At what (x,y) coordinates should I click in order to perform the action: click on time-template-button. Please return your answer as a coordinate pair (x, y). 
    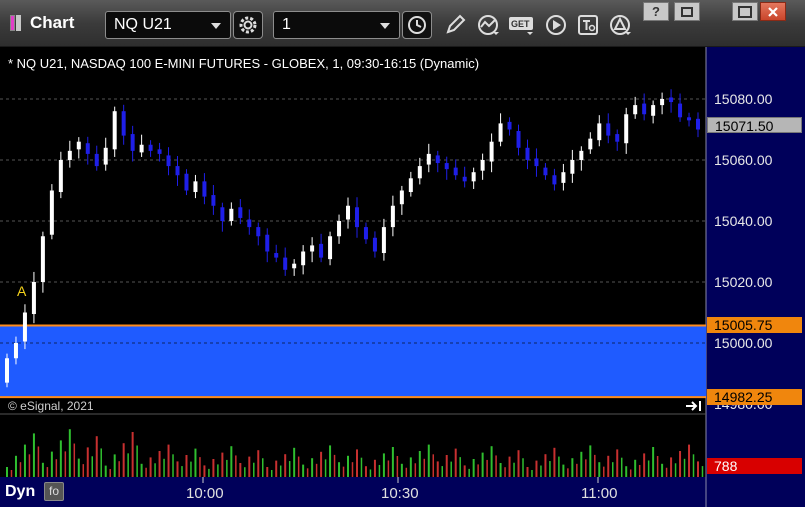
    Looking at the image, I should click on (417, 25).